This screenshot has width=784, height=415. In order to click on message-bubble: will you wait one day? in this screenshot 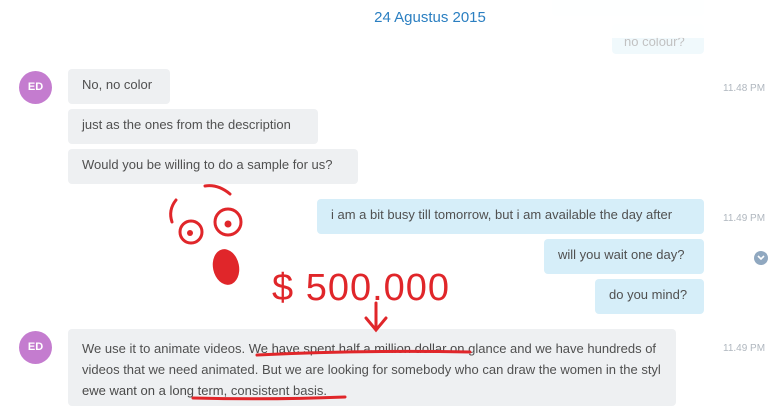, I will do `click(624, 256)`.